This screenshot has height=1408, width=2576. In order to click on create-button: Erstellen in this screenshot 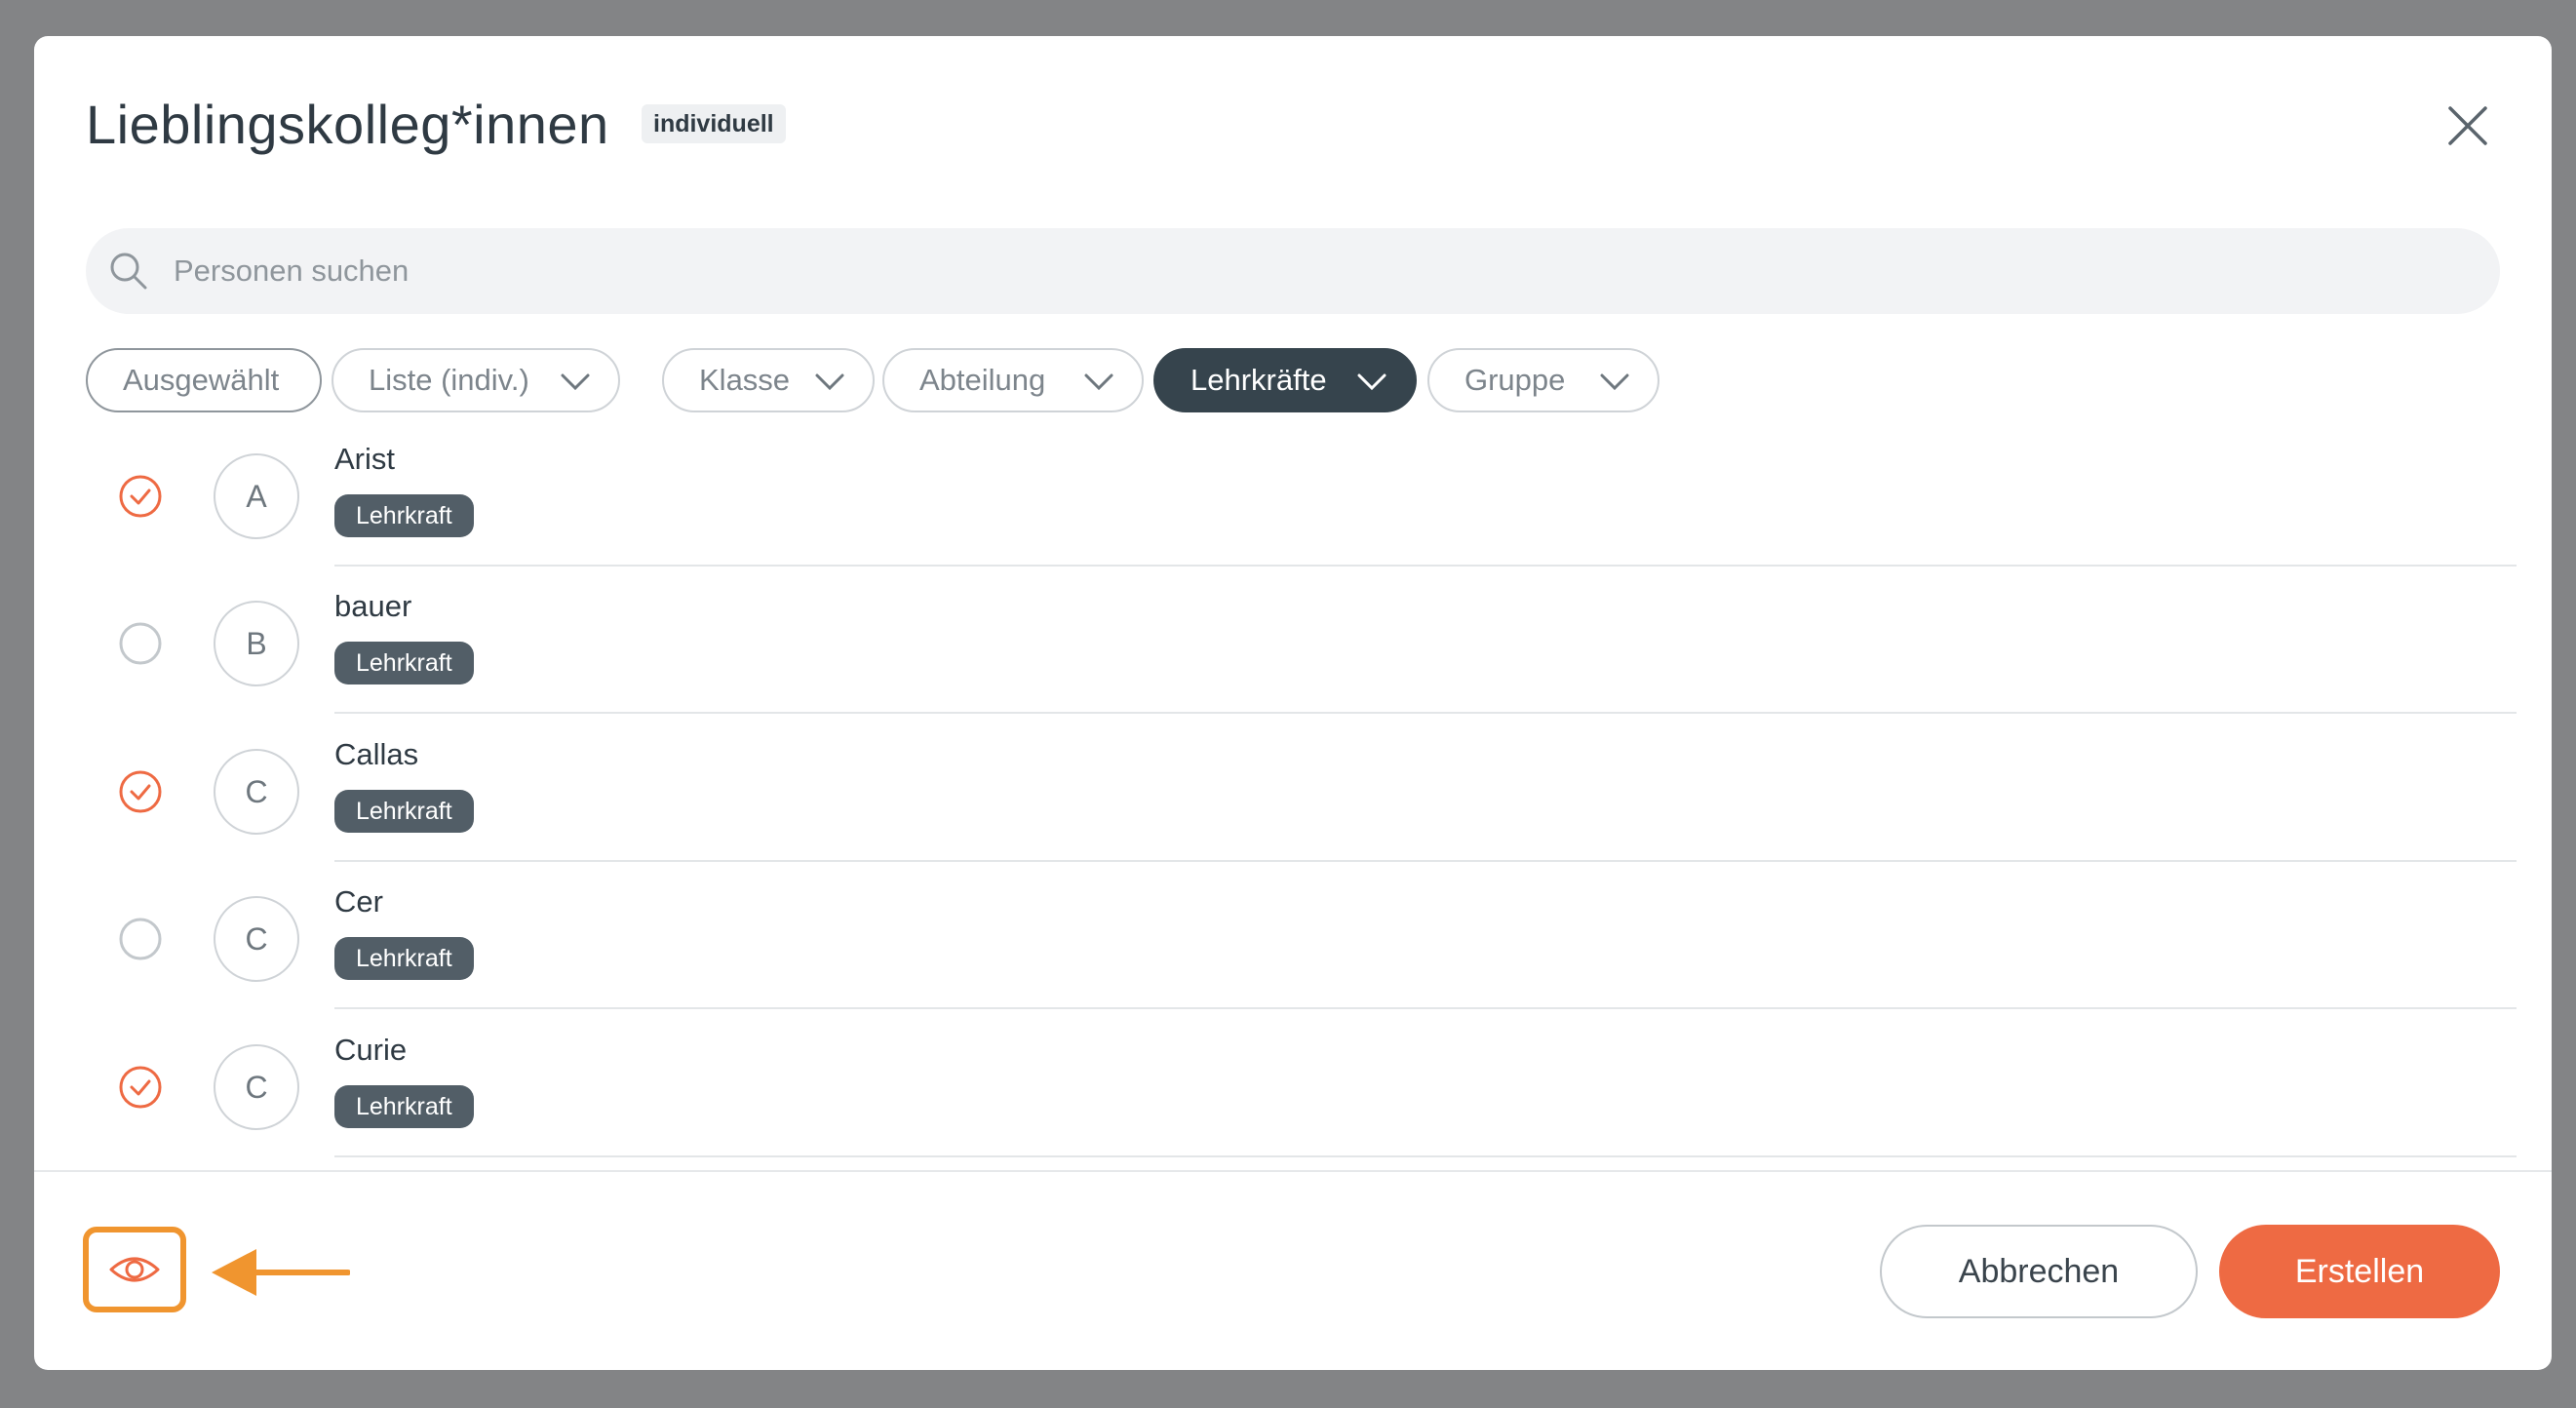, I will do `click(2359, 1271)`.